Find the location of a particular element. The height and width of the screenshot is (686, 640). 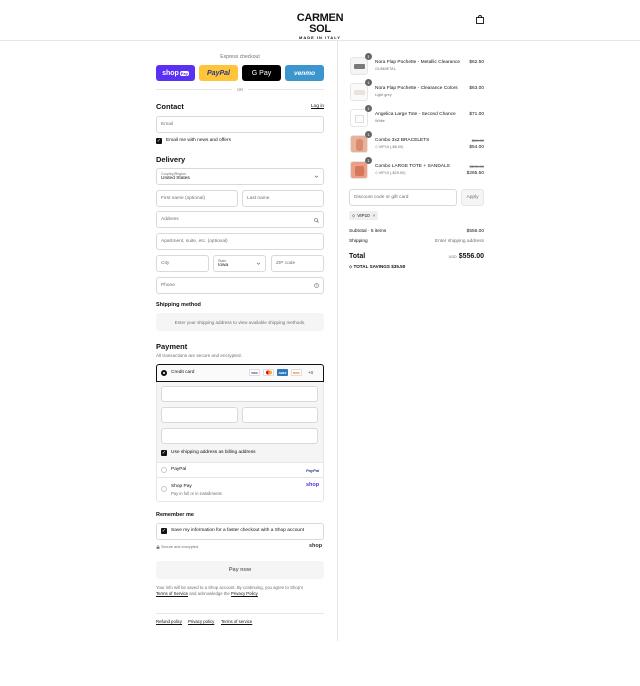

zip-field: ZIP code is located at coordinates (297, 263).